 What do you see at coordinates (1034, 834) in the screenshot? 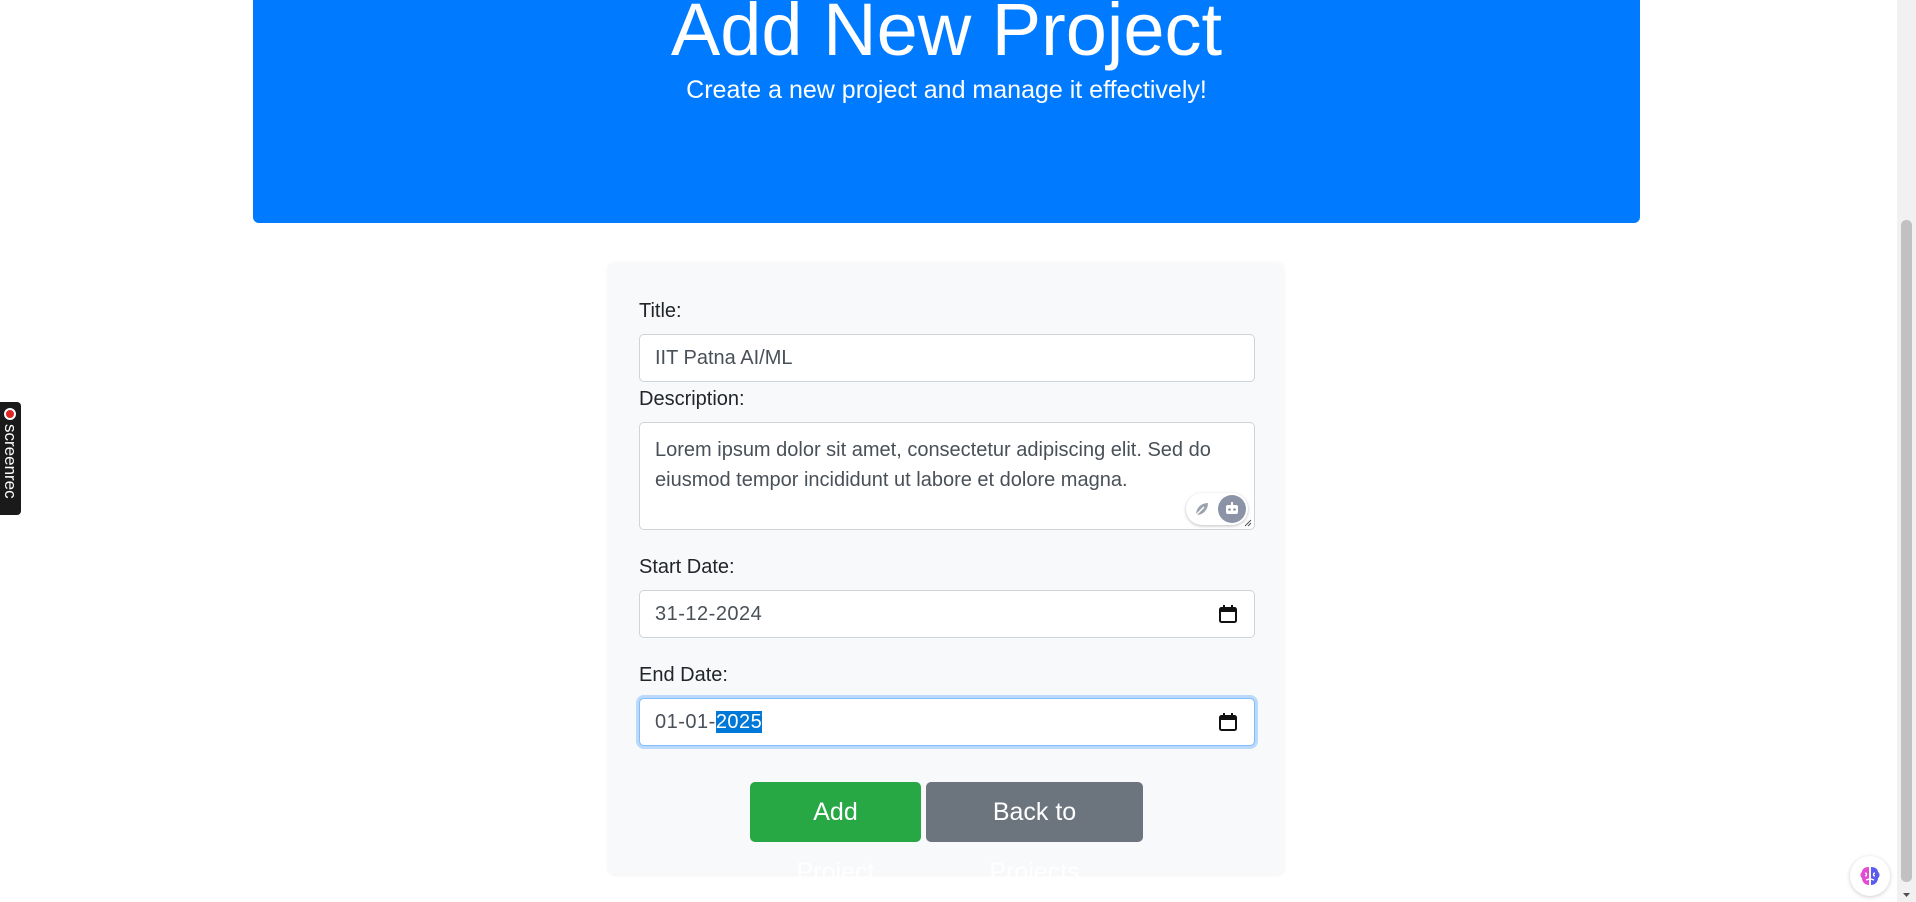
I see `back-to-projects-button: Back to Projects` at bounding box center [1034, 834].